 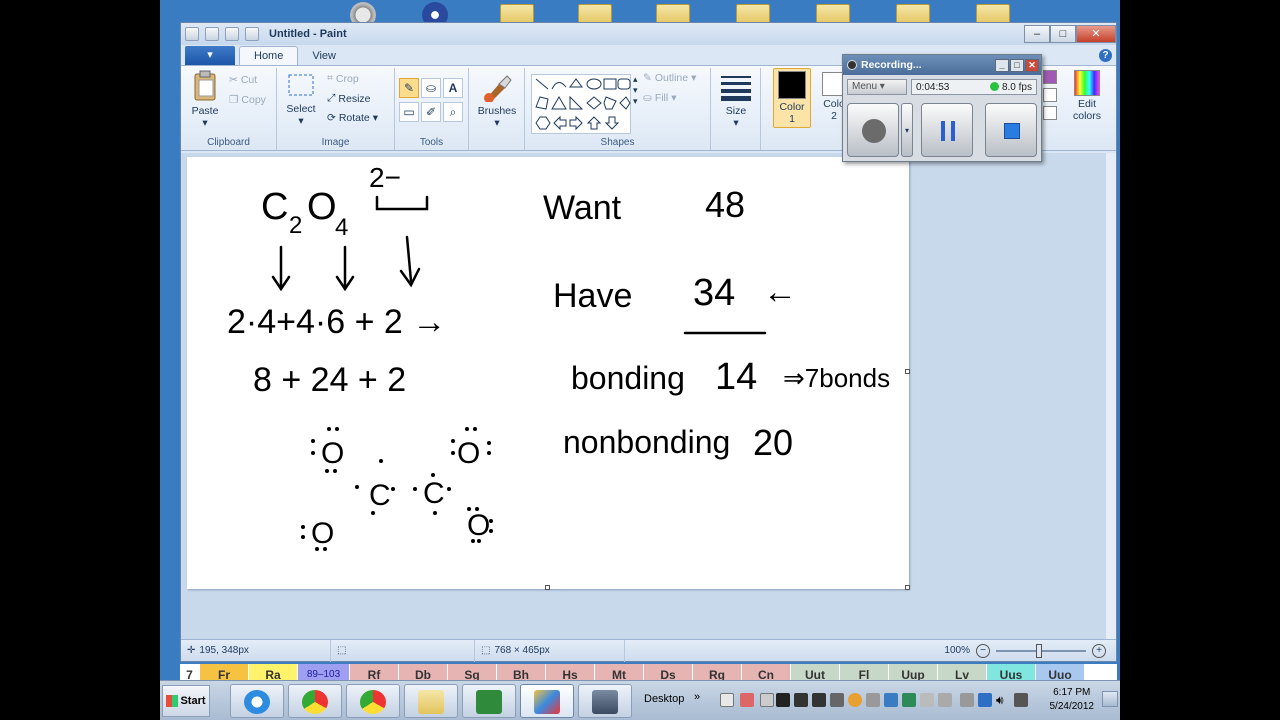 I want to click on vertical-scrollbar, so click(x=1111, y=396).